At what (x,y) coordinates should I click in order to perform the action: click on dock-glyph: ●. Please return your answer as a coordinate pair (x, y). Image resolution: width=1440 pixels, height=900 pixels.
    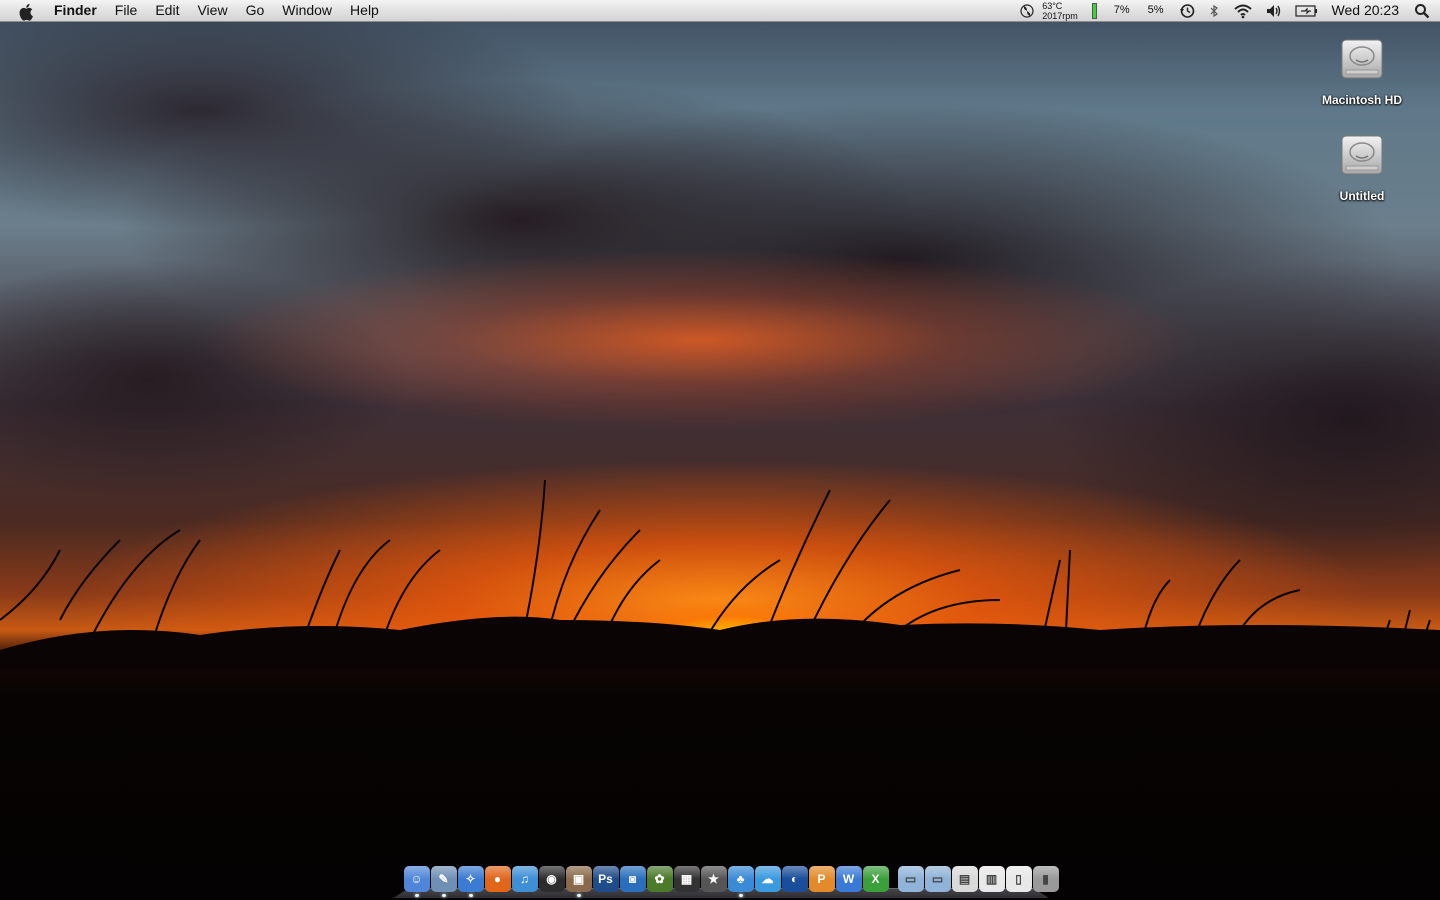
    Looking at the image, I should click on (497, 879).